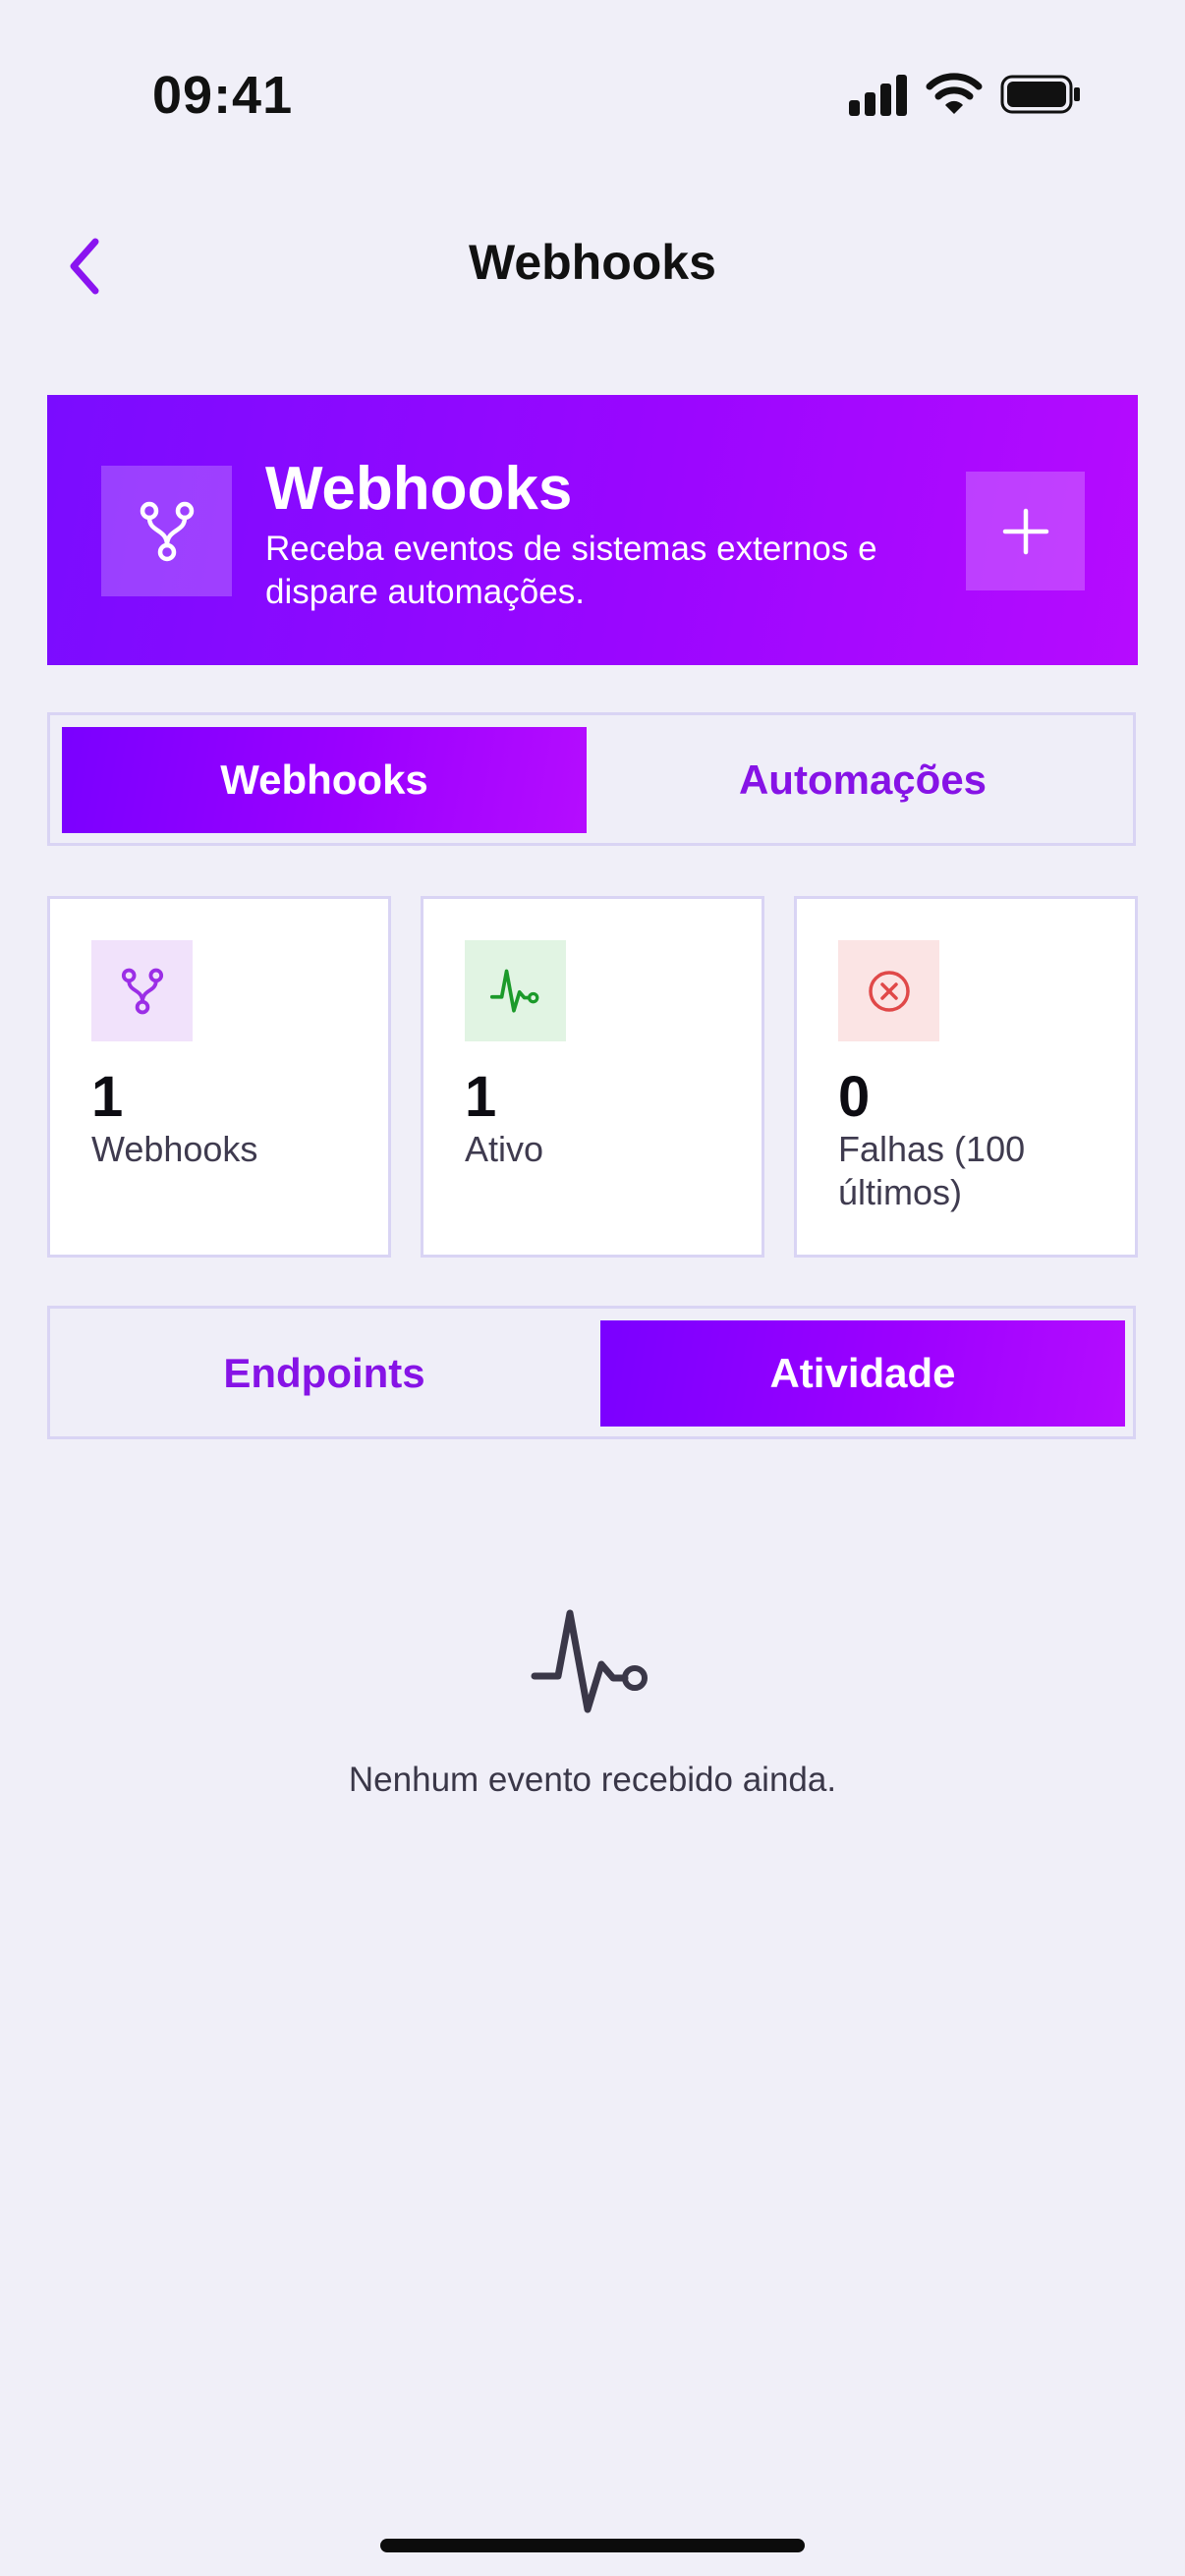 The width and height of the screenshot is (1185, 2576). I want to click on hero-icon-box, so click(167, 531).